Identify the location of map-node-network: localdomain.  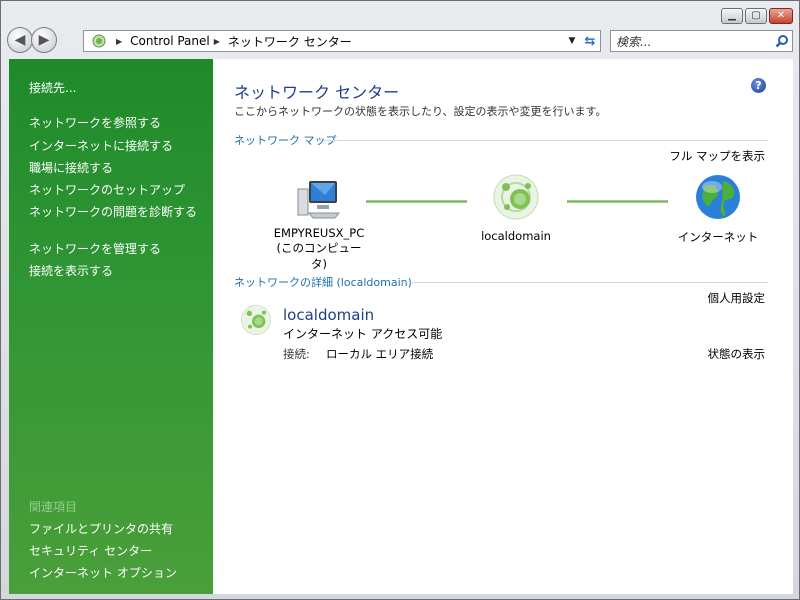
(516, 208).